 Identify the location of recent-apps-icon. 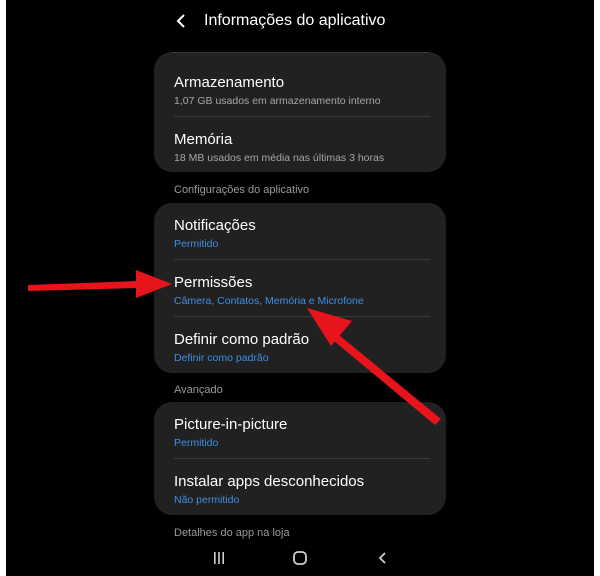
(219, 558).